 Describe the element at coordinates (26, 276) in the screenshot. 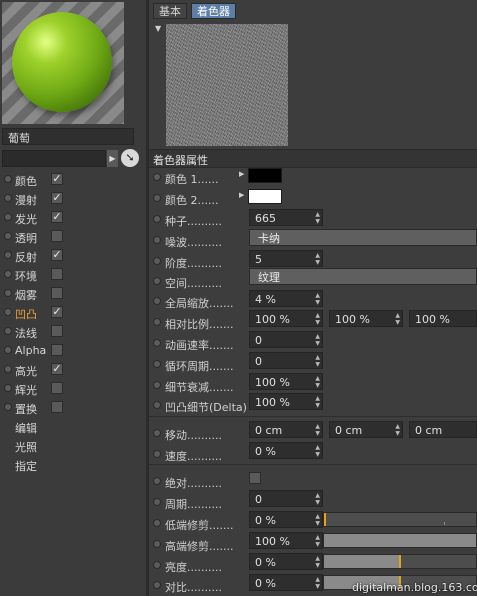

I see `channel-label-environment: 环境` at that location.